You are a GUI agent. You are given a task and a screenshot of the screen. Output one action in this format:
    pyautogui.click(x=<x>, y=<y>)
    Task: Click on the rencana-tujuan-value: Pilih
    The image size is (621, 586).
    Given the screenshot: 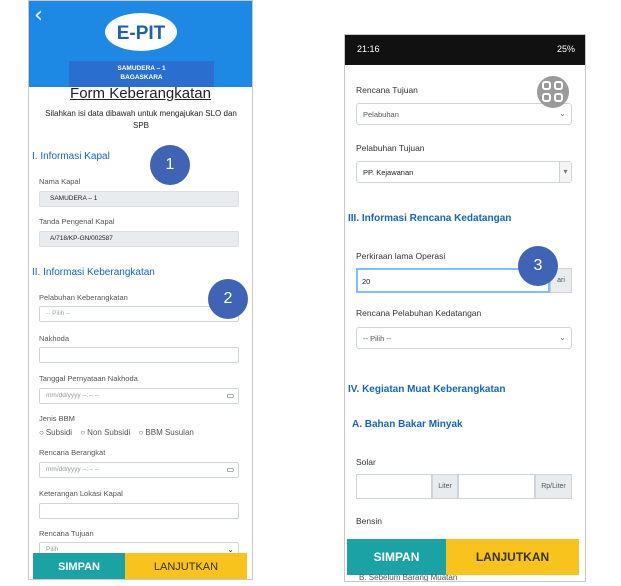 What is the action you would take?
    pyautogui.click(x=52, y=549)
    